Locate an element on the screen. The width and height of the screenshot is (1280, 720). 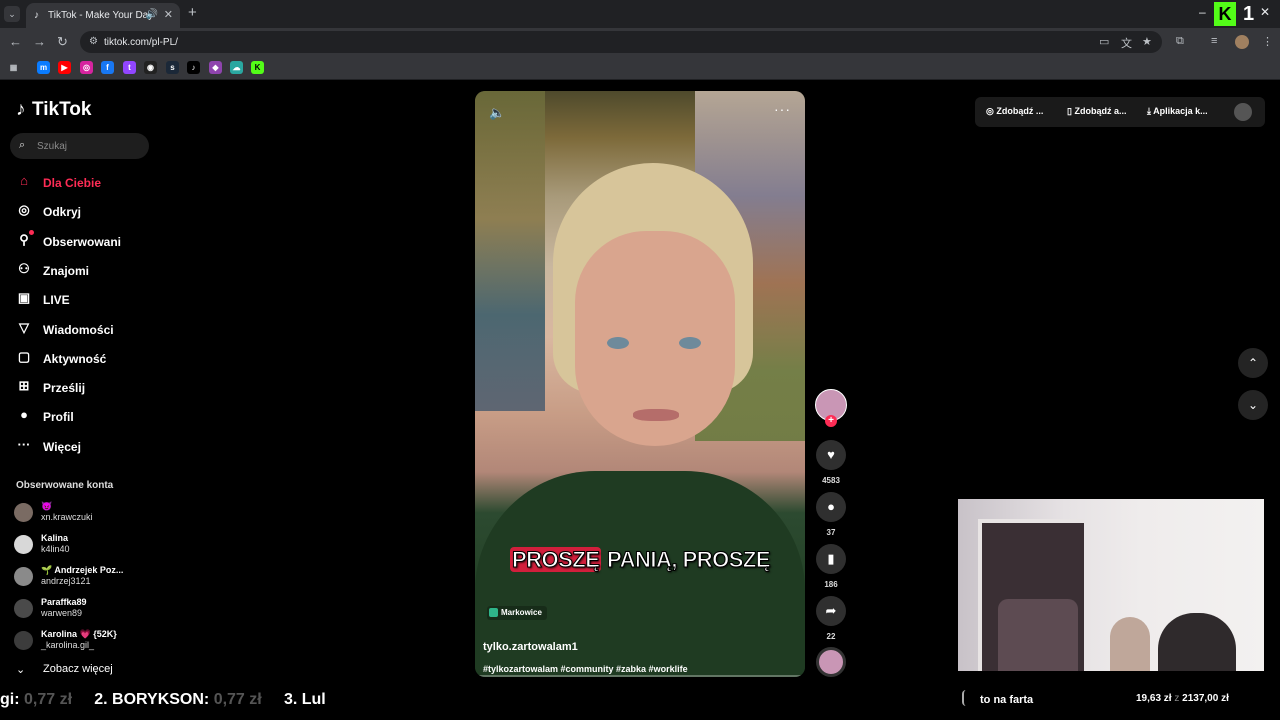
profile-avatar is located at coordinates (1242, 42).